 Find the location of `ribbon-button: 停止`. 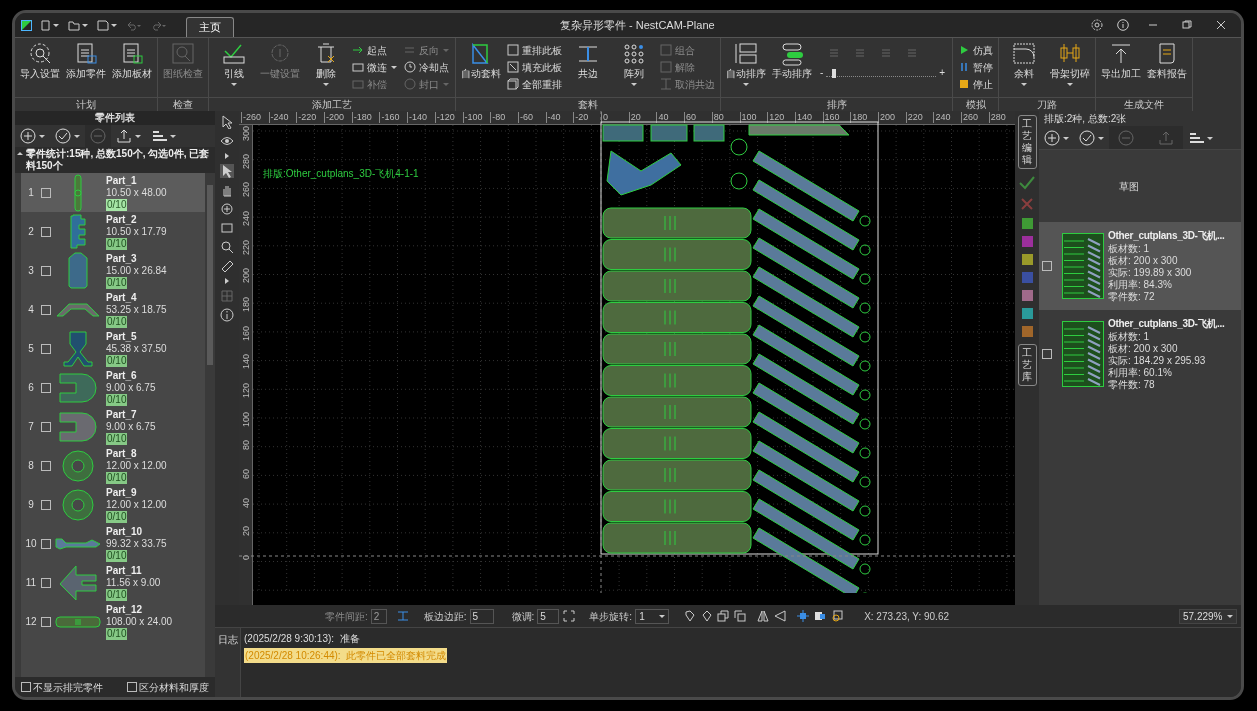

ribbon-button: 停止 is located at coordinates (976, 84).